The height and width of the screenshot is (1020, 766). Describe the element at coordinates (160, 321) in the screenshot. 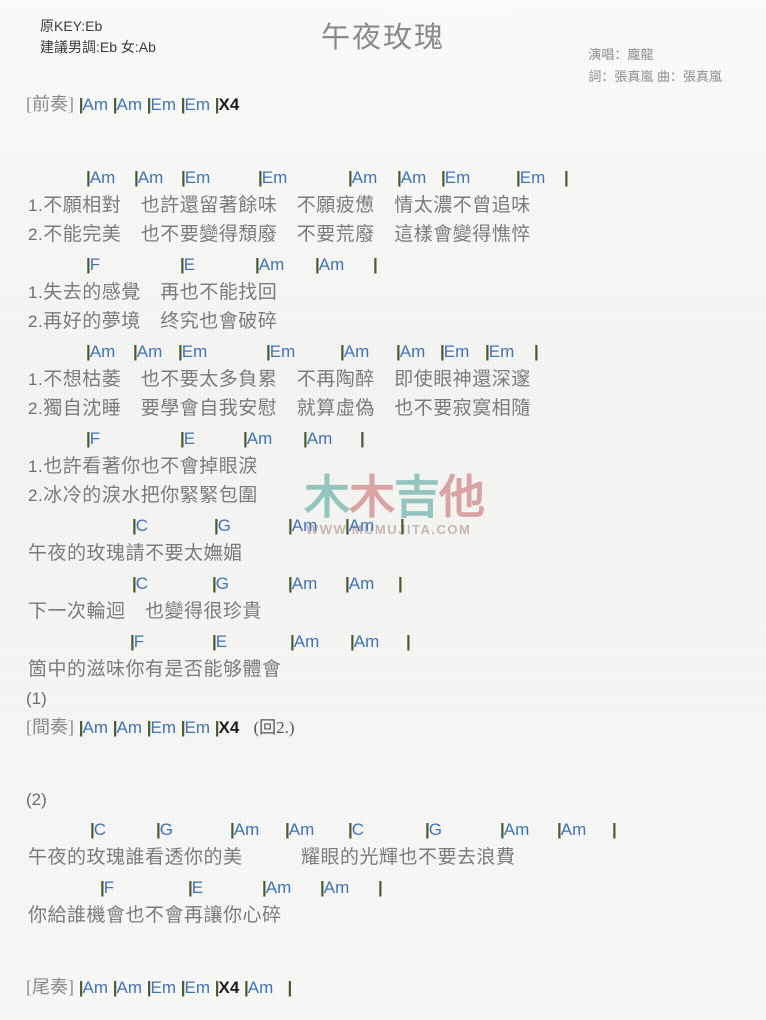

I see `lyric-text: 再好的夢境 终究也會破碎` at that location.